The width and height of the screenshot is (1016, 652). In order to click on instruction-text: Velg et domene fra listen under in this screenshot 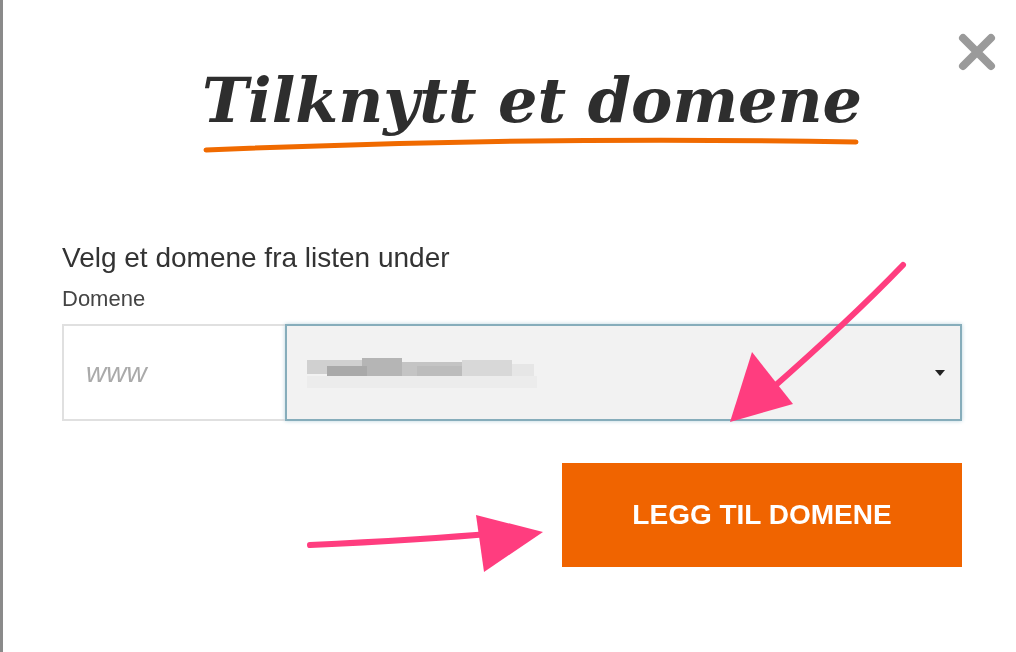, I will do `click(256, 258)`.